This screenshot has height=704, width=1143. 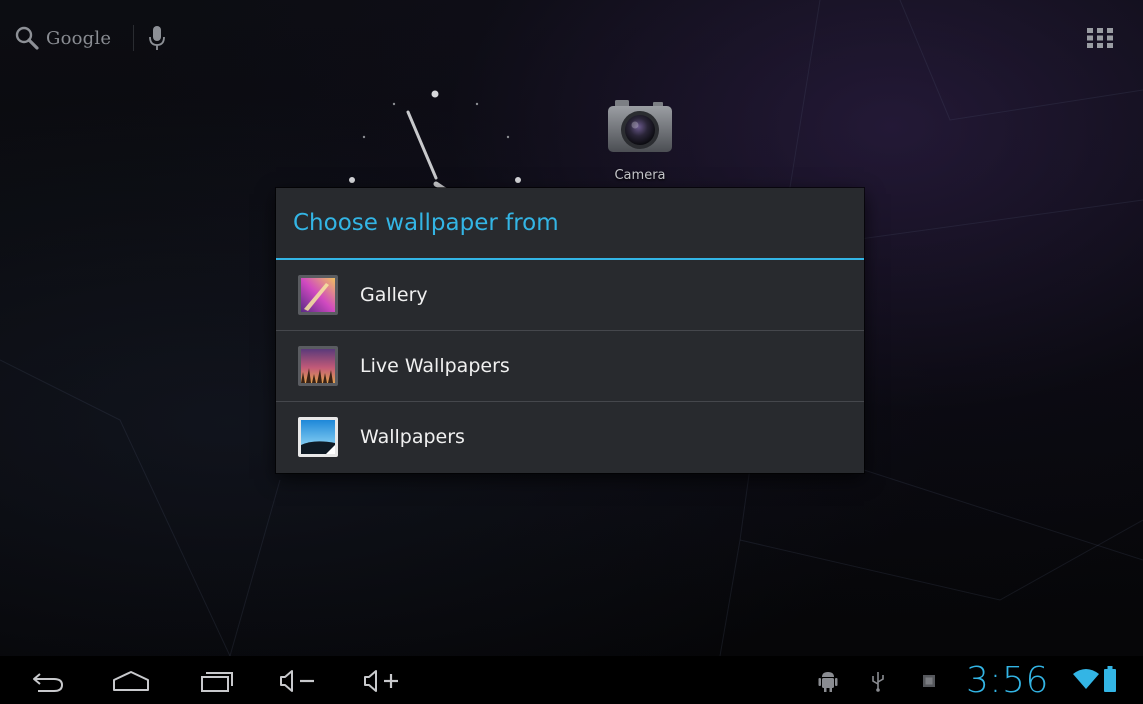 I want to click on back-icon, so click(x=48, y=681).